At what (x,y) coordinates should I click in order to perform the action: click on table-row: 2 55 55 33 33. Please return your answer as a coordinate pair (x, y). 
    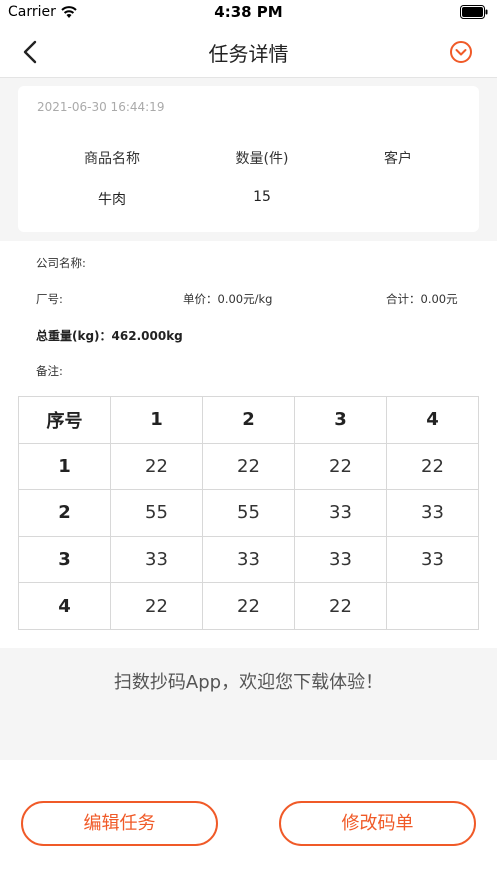
    Looking at the image, I should click on (248, 513).